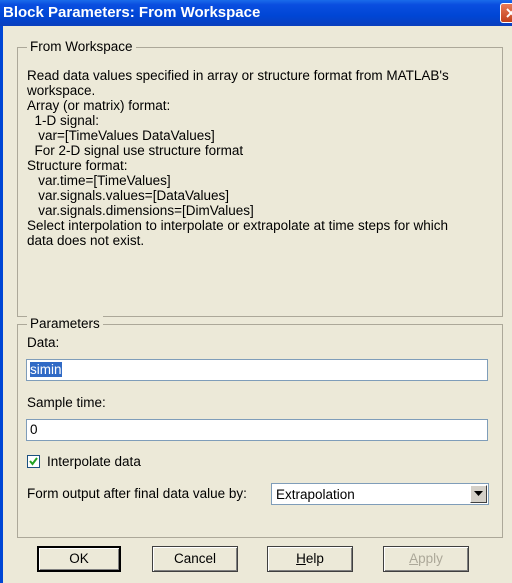 Image resolution: width=512 pixels, height=583 pixels. I want to click on close-button, so click(506, 13).